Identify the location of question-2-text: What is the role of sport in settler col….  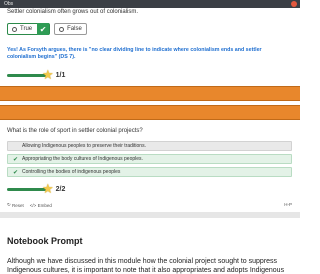
(75, 131).